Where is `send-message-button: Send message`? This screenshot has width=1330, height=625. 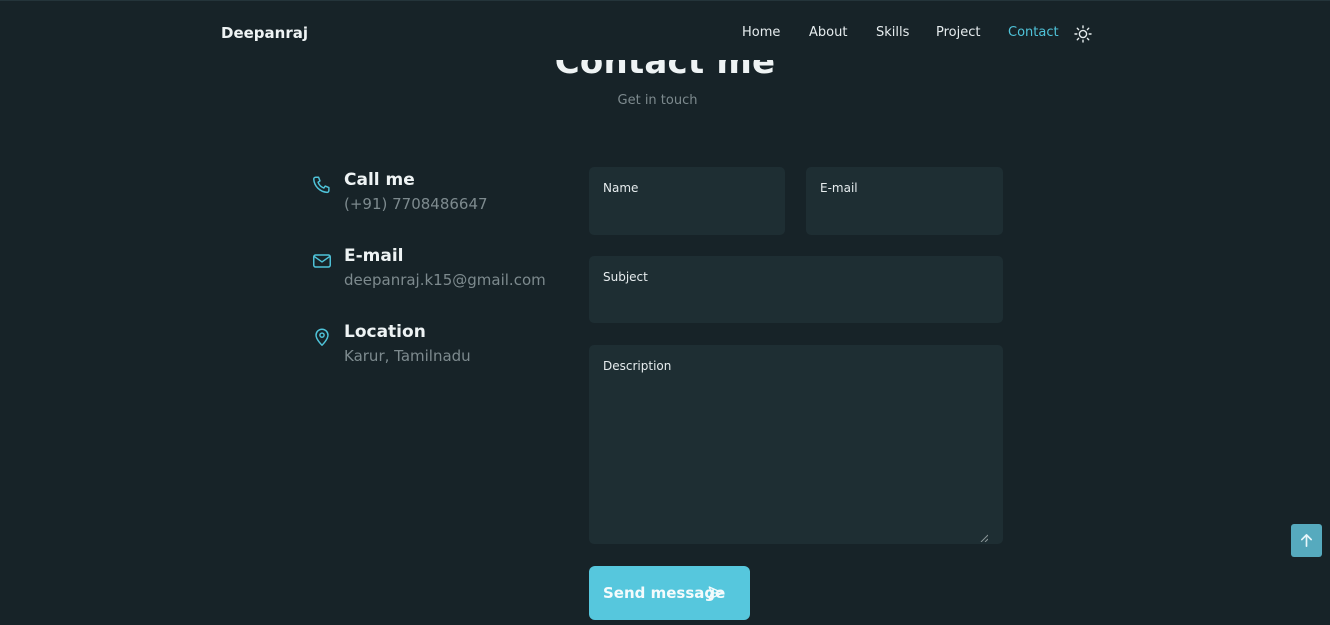 send-message-button: Send message is located at coordinates (669, 593).